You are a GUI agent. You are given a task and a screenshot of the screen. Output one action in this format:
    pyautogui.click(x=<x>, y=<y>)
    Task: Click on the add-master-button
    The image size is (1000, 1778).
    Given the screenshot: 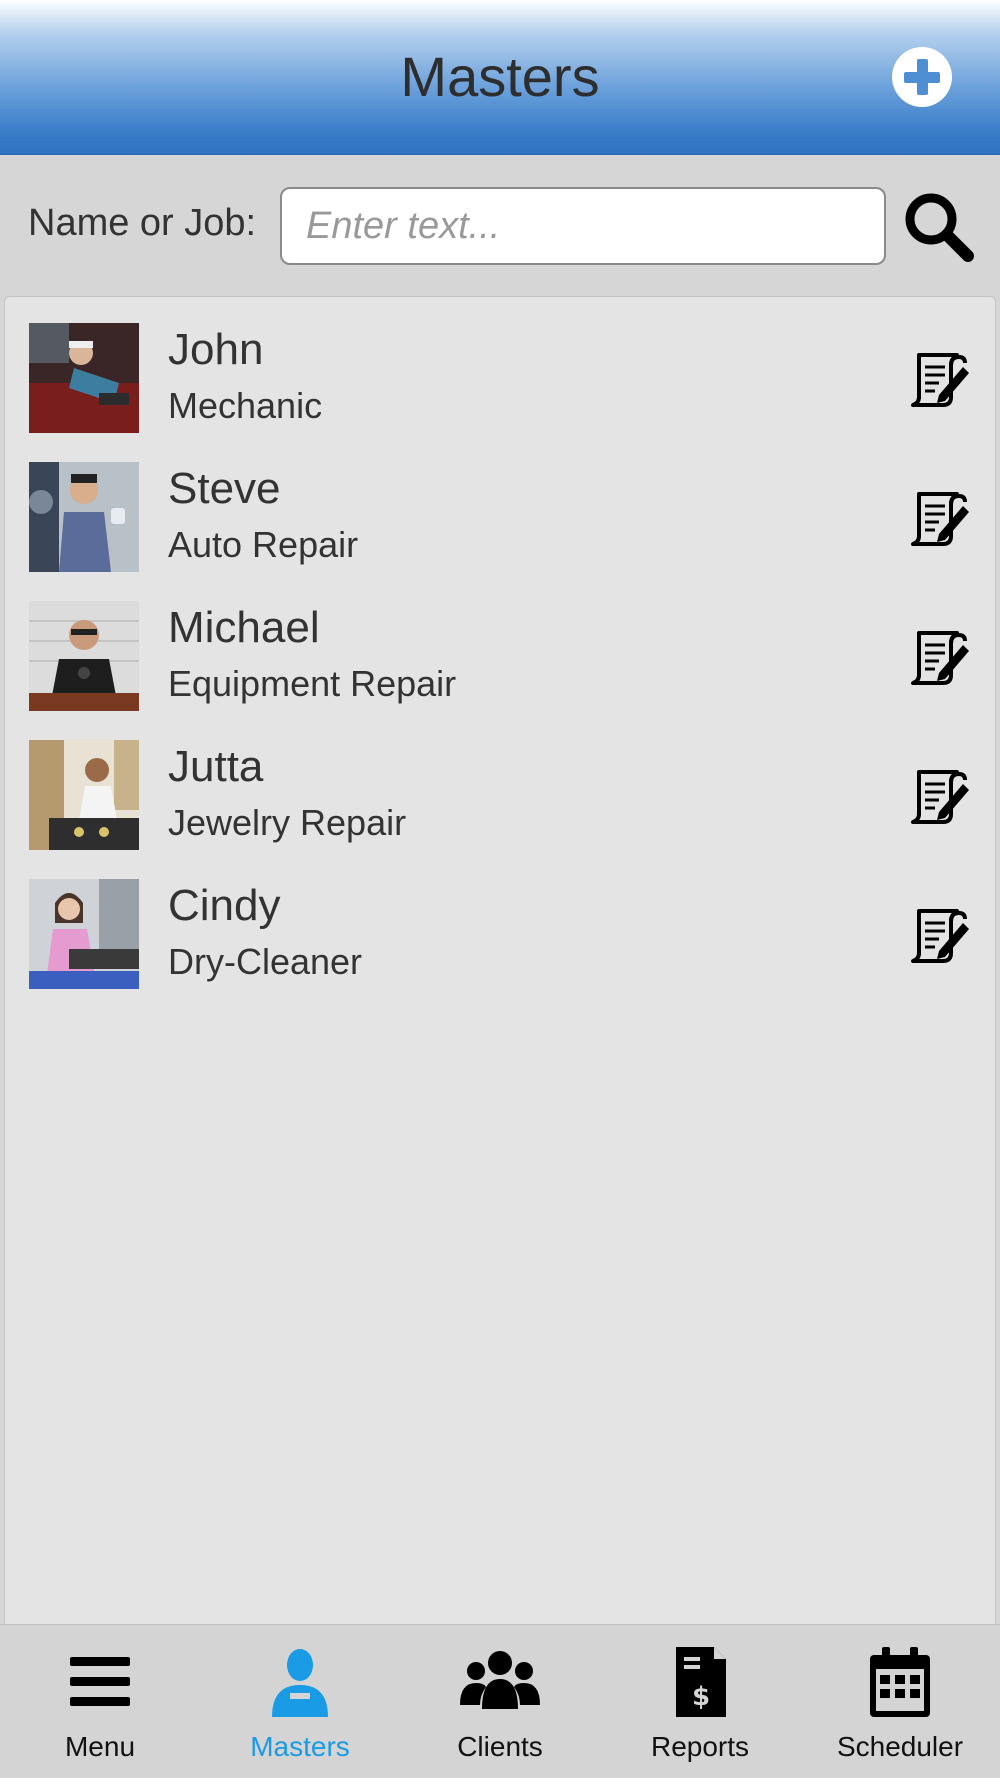 What is the action you would take?
    pyautogui.click(x=922, y=77)
    